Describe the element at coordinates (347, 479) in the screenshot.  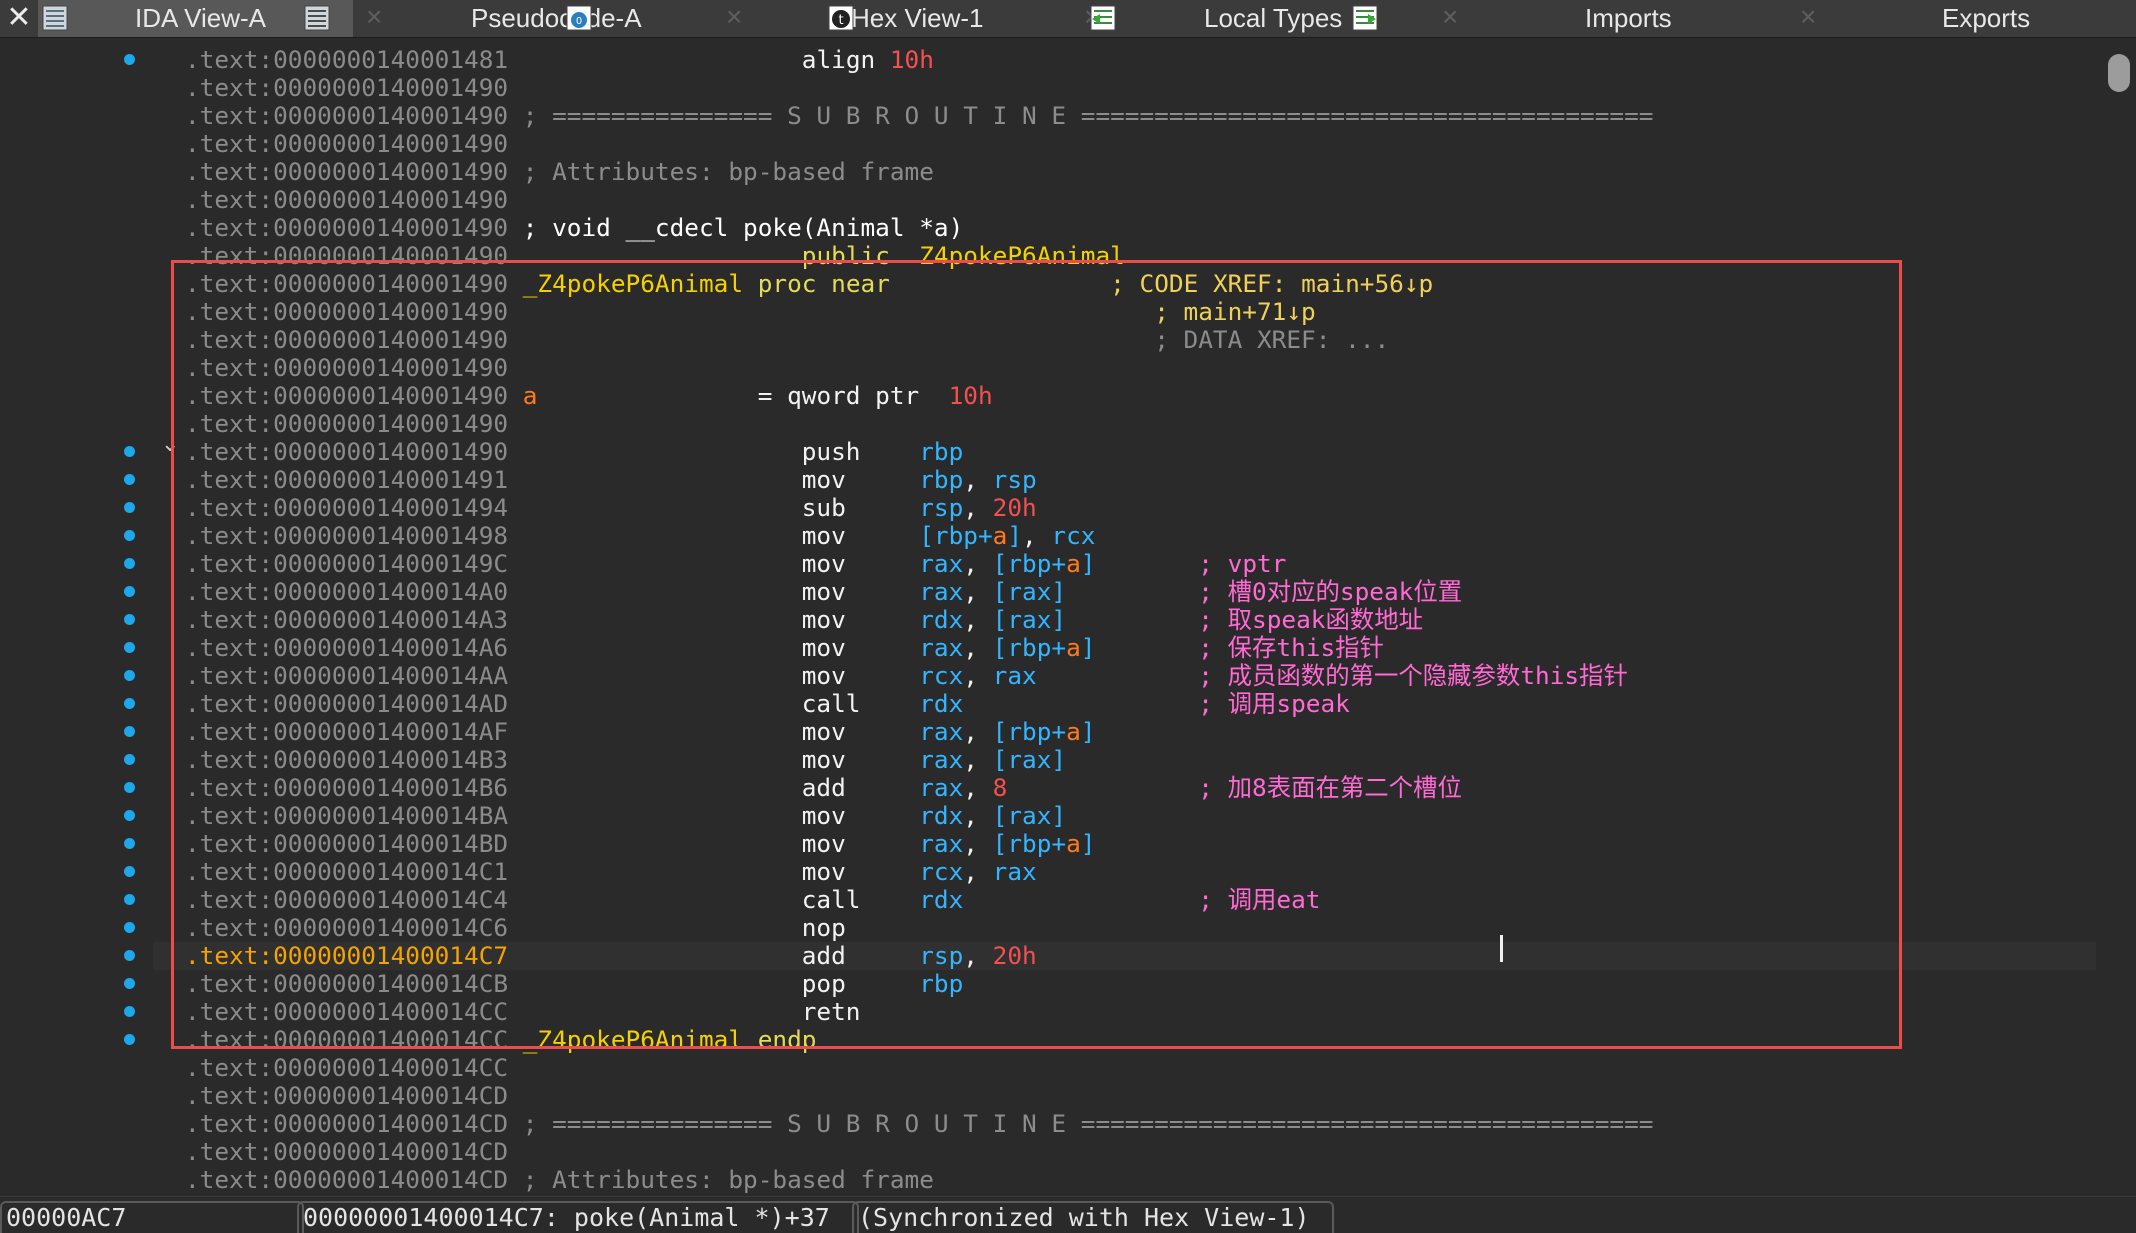
I see `line-address: .text:0000000140001491` at that location.